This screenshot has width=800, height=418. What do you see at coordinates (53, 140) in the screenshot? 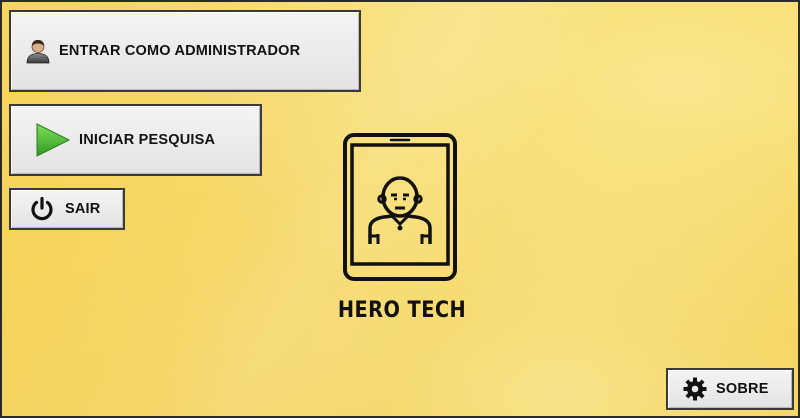
I see `play-icon` at bounding box center [53, 140].